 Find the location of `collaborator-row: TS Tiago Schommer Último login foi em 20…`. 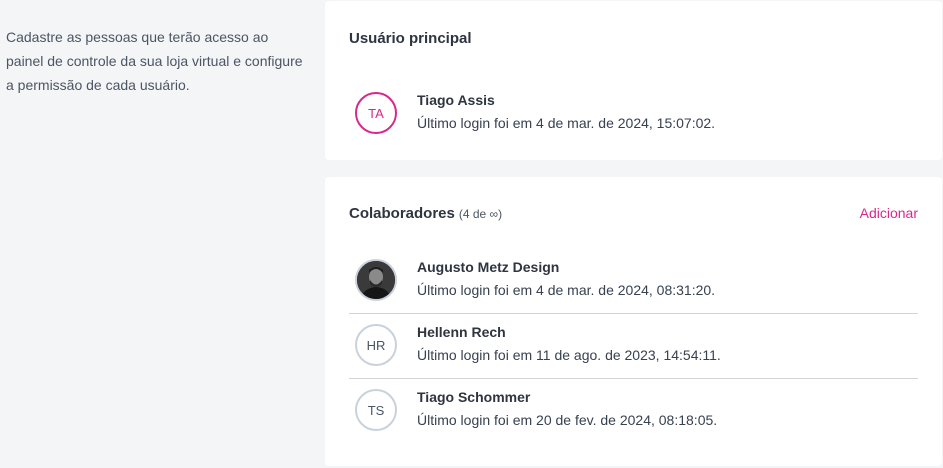

collaborator-row: TS Tiago Schommer Último login foi em 20… is located at coordinates (633, 411).